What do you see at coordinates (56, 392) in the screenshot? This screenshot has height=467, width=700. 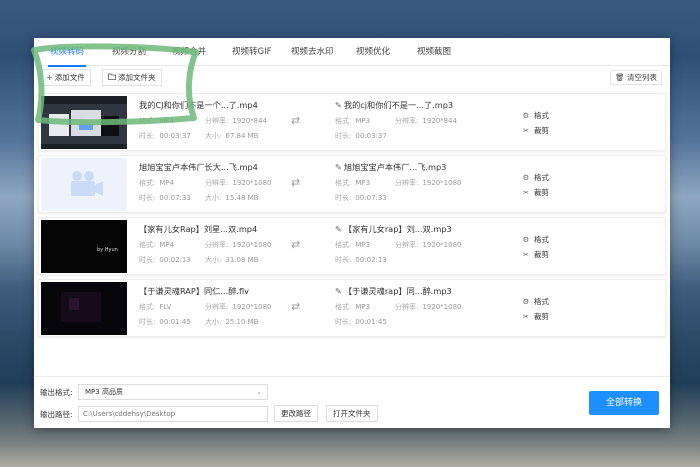 I see `output-format-label: 输出格式:` at bounding box center [56, 392].